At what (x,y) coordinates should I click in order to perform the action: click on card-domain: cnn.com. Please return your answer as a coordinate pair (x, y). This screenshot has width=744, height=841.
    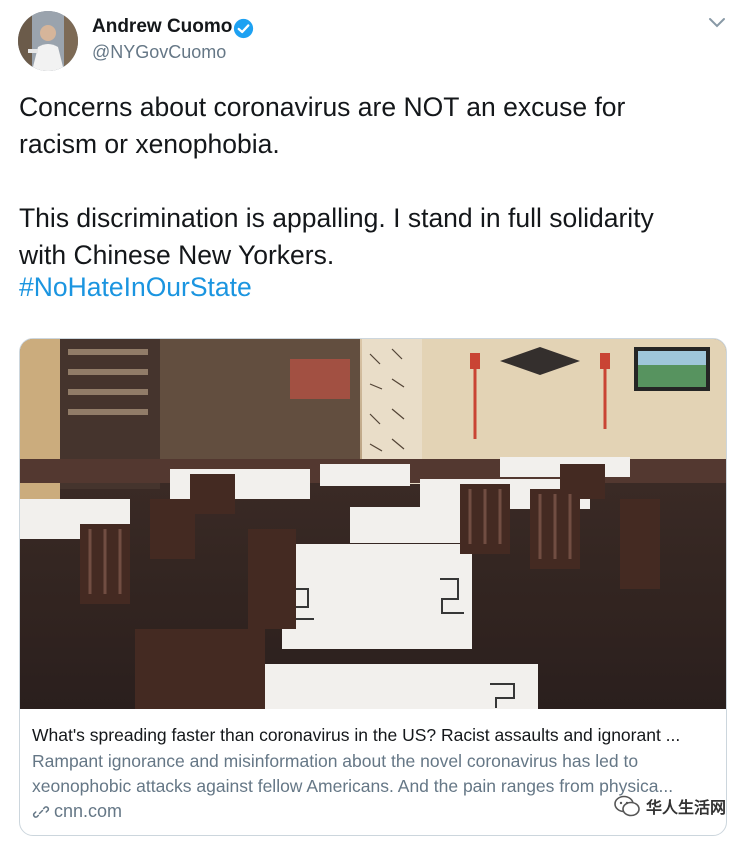
    Looking at the image, I should click on (77, 811).